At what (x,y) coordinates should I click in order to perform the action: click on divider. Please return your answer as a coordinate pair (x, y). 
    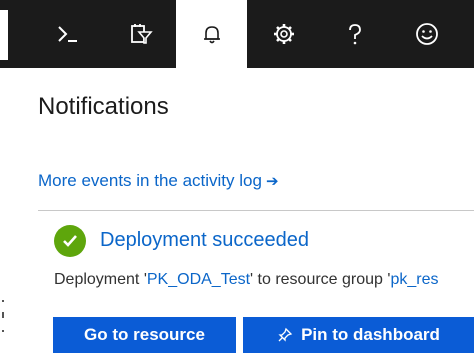
    Looking at the image, I should click on (256, 210).